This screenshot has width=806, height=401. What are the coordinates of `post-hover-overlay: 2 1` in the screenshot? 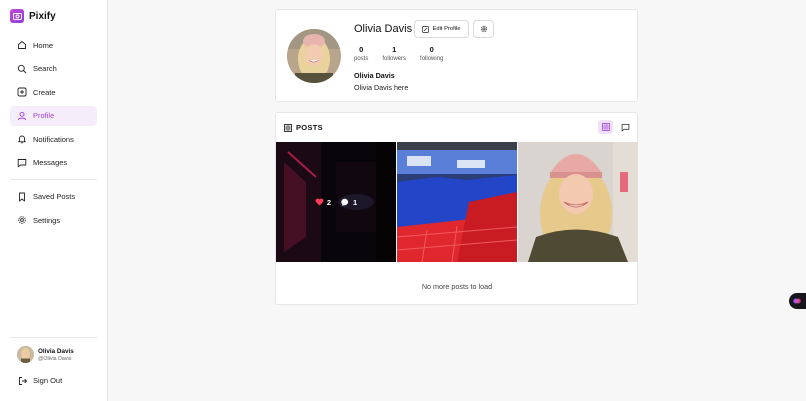 It's located at (336, 202).